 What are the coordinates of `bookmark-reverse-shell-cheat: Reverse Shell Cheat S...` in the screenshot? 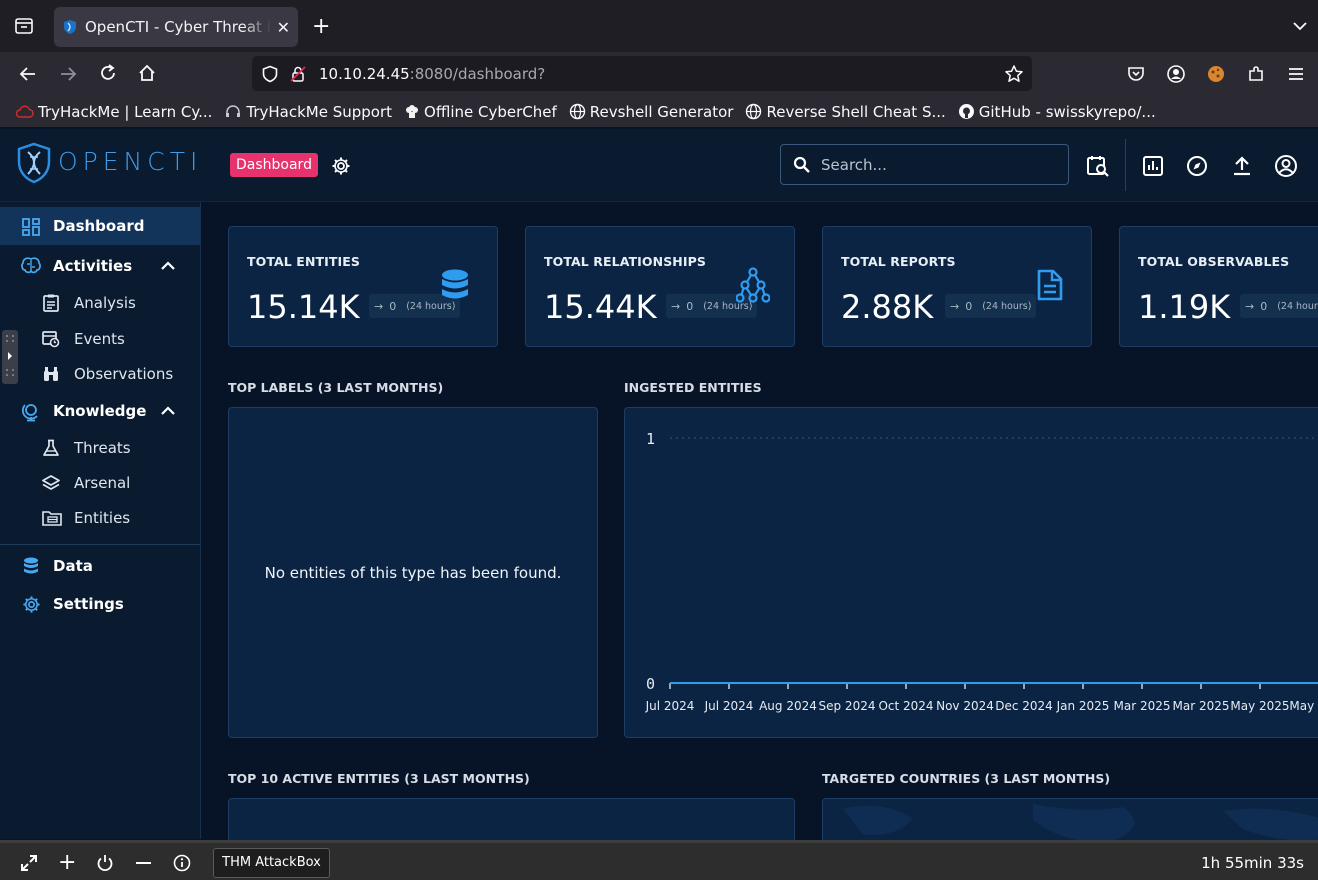 It's located at (845, 112).